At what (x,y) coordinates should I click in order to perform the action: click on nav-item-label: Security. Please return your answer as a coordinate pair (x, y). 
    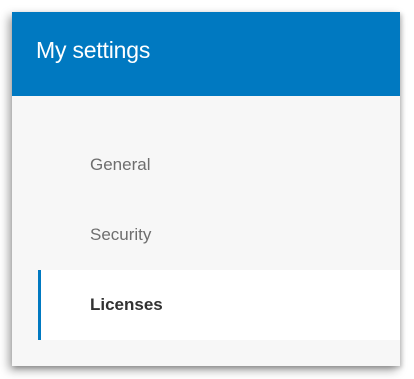
    Looking at the image, I should click on (121, 234).